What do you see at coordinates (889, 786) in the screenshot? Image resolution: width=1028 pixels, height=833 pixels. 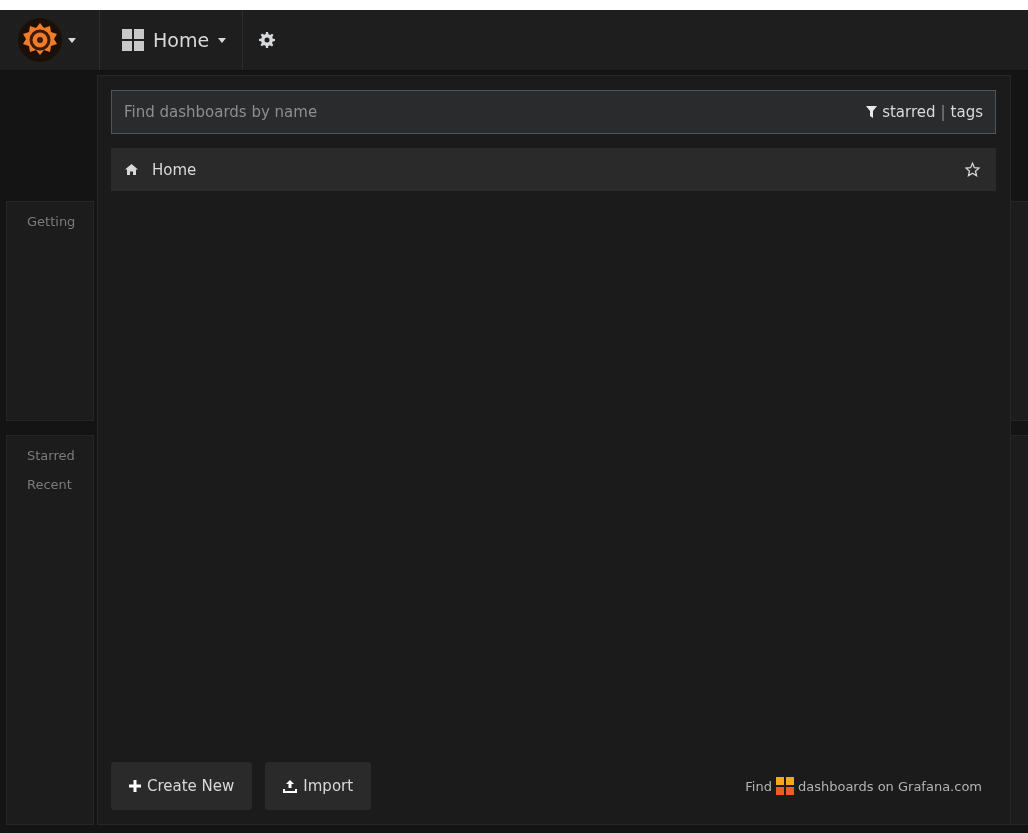 I see `grafana-link: dashboards on Grafana.com` at bounding box center [889, 786].